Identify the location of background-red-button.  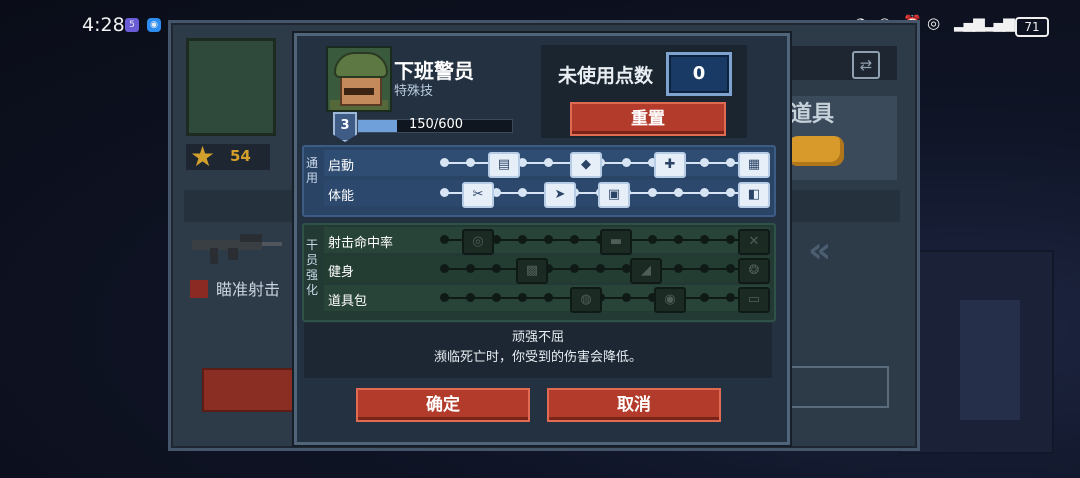
(250, 390).